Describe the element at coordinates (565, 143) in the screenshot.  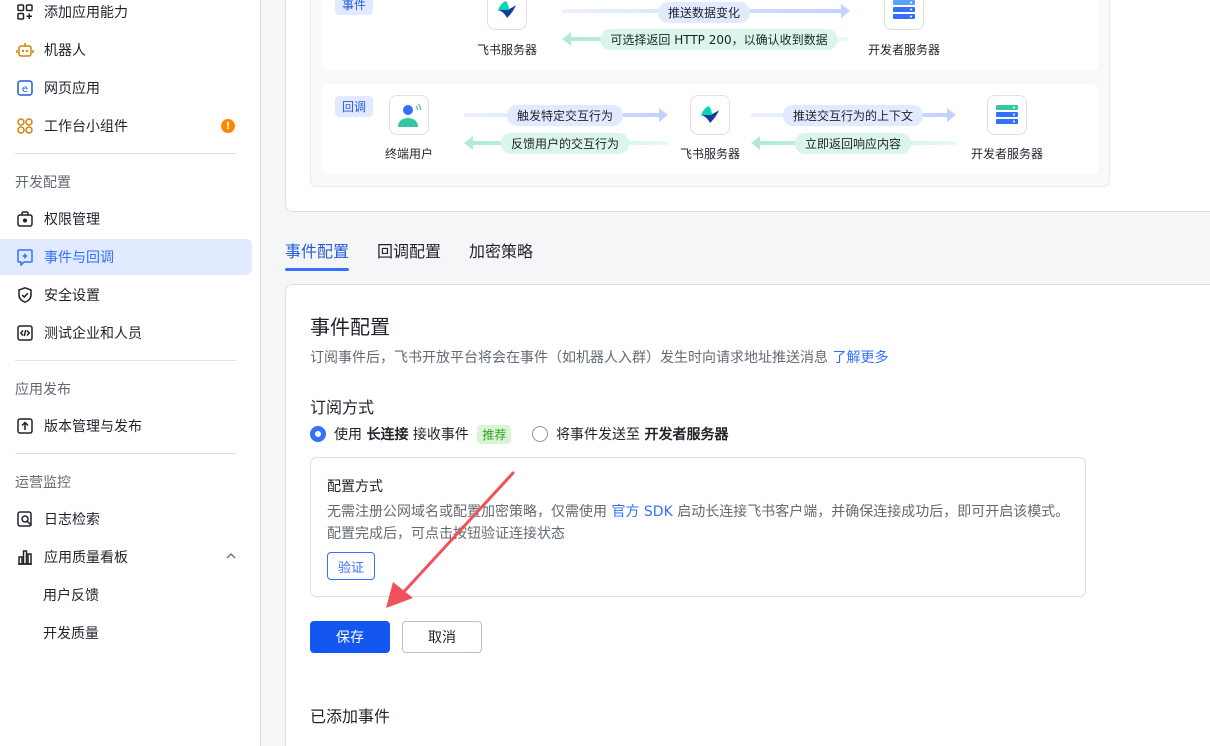
I see `feedback-label: 反馈用户的交互行为` at that location.